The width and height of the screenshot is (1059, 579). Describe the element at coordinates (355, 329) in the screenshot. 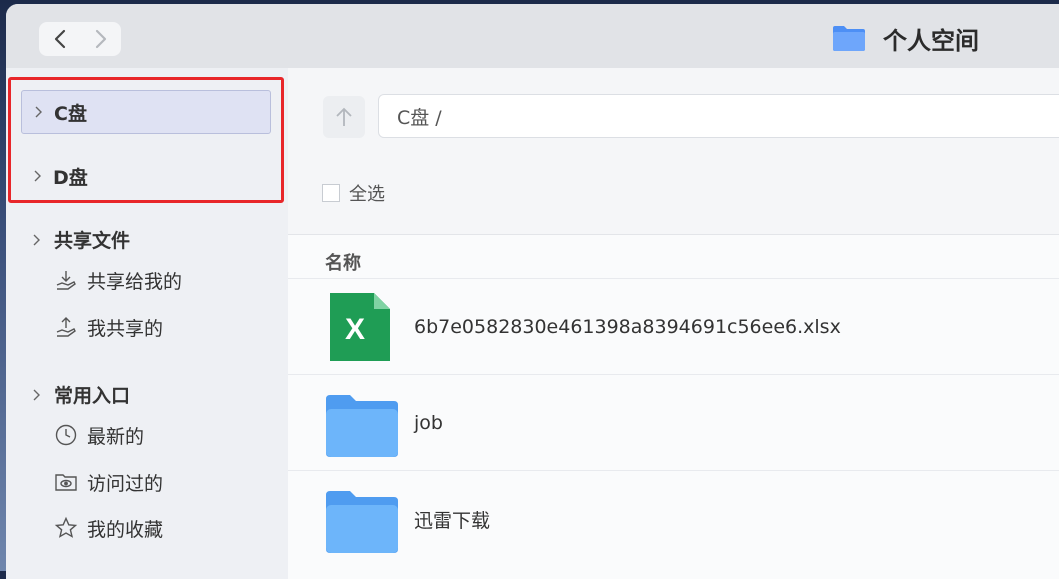

I see `svg-text: X` at that location.